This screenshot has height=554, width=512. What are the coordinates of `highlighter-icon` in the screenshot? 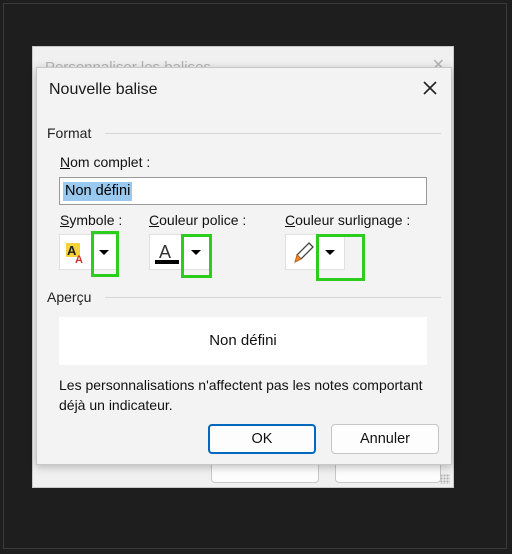 It's located at (304, 252).